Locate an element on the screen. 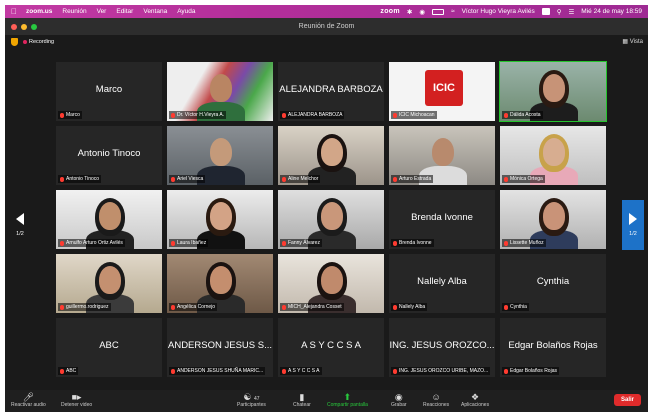  menu-ver: Ver is located at coordinates (102, 11).